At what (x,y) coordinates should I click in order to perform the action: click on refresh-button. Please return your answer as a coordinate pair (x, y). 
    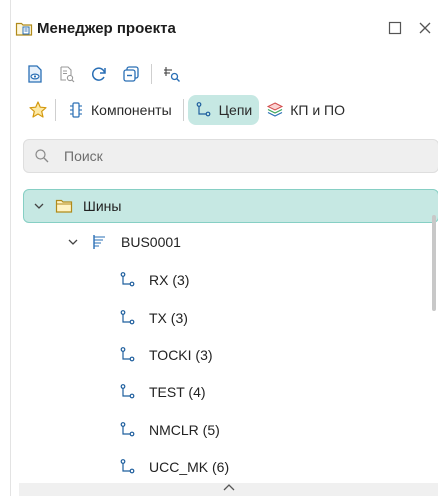
    Looking at the image, I should click on (99, 74).